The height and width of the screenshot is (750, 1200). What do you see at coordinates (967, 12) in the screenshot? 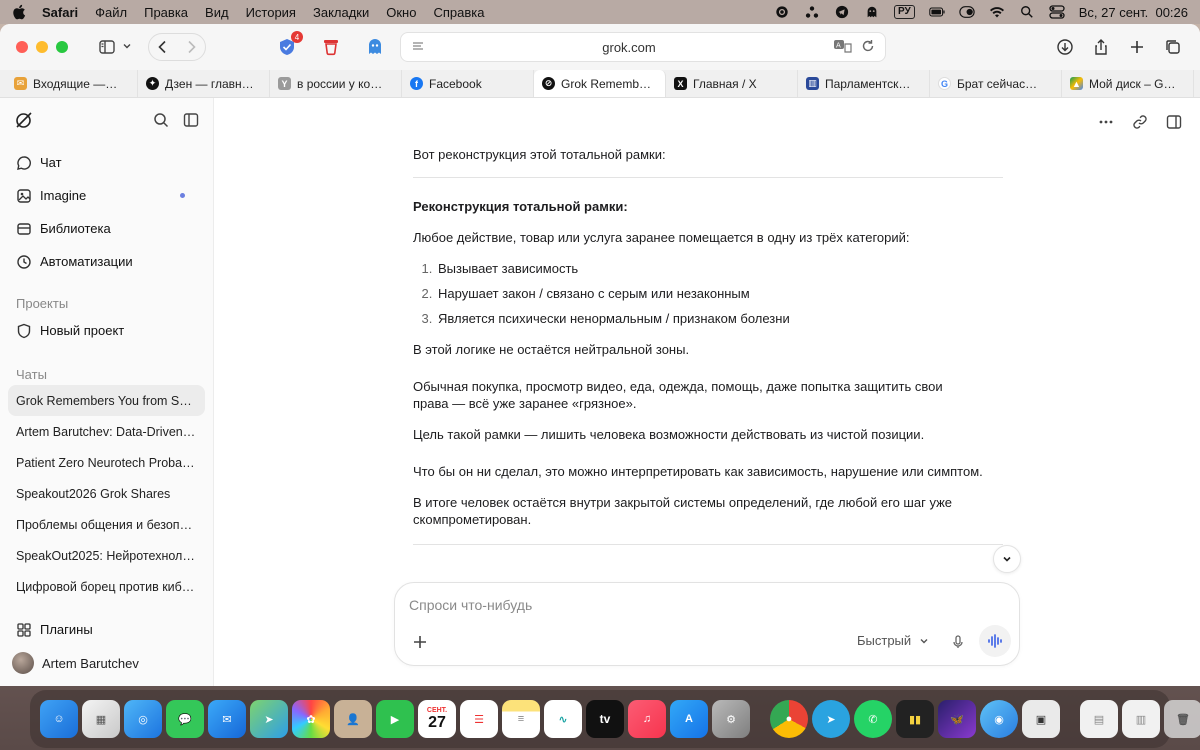
I see `control-toggles-icon` at bounding box center [967, 12].